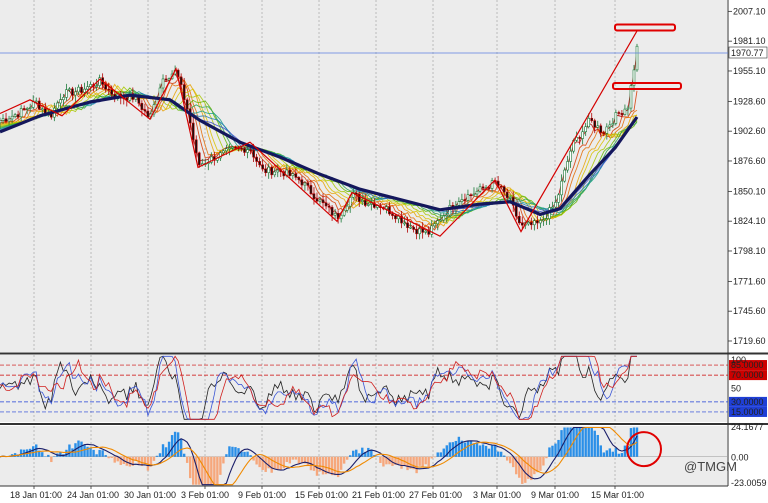 This screenshot has width=768, height=503. Describe the element at coordinates (710, 466) in the screenshot. I see `watermark-text: @TMGM` at that location.